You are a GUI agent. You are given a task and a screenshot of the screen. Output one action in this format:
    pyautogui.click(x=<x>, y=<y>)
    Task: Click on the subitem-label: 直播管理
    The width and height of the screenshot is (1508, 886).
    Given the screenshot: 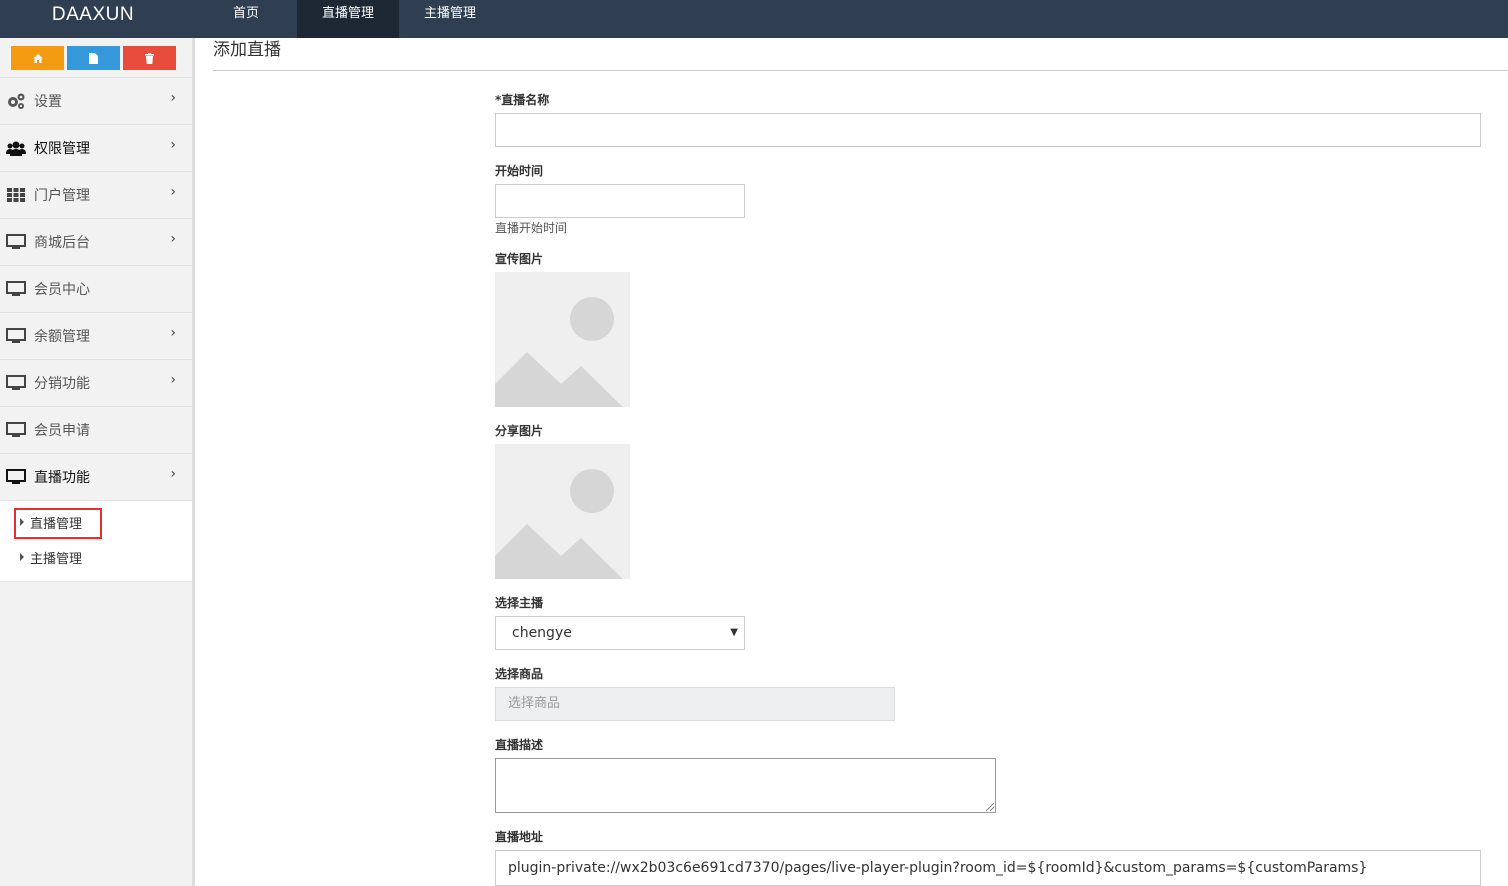 What is the action you would take?
    pyautogui.click(x=56, y=524)
    